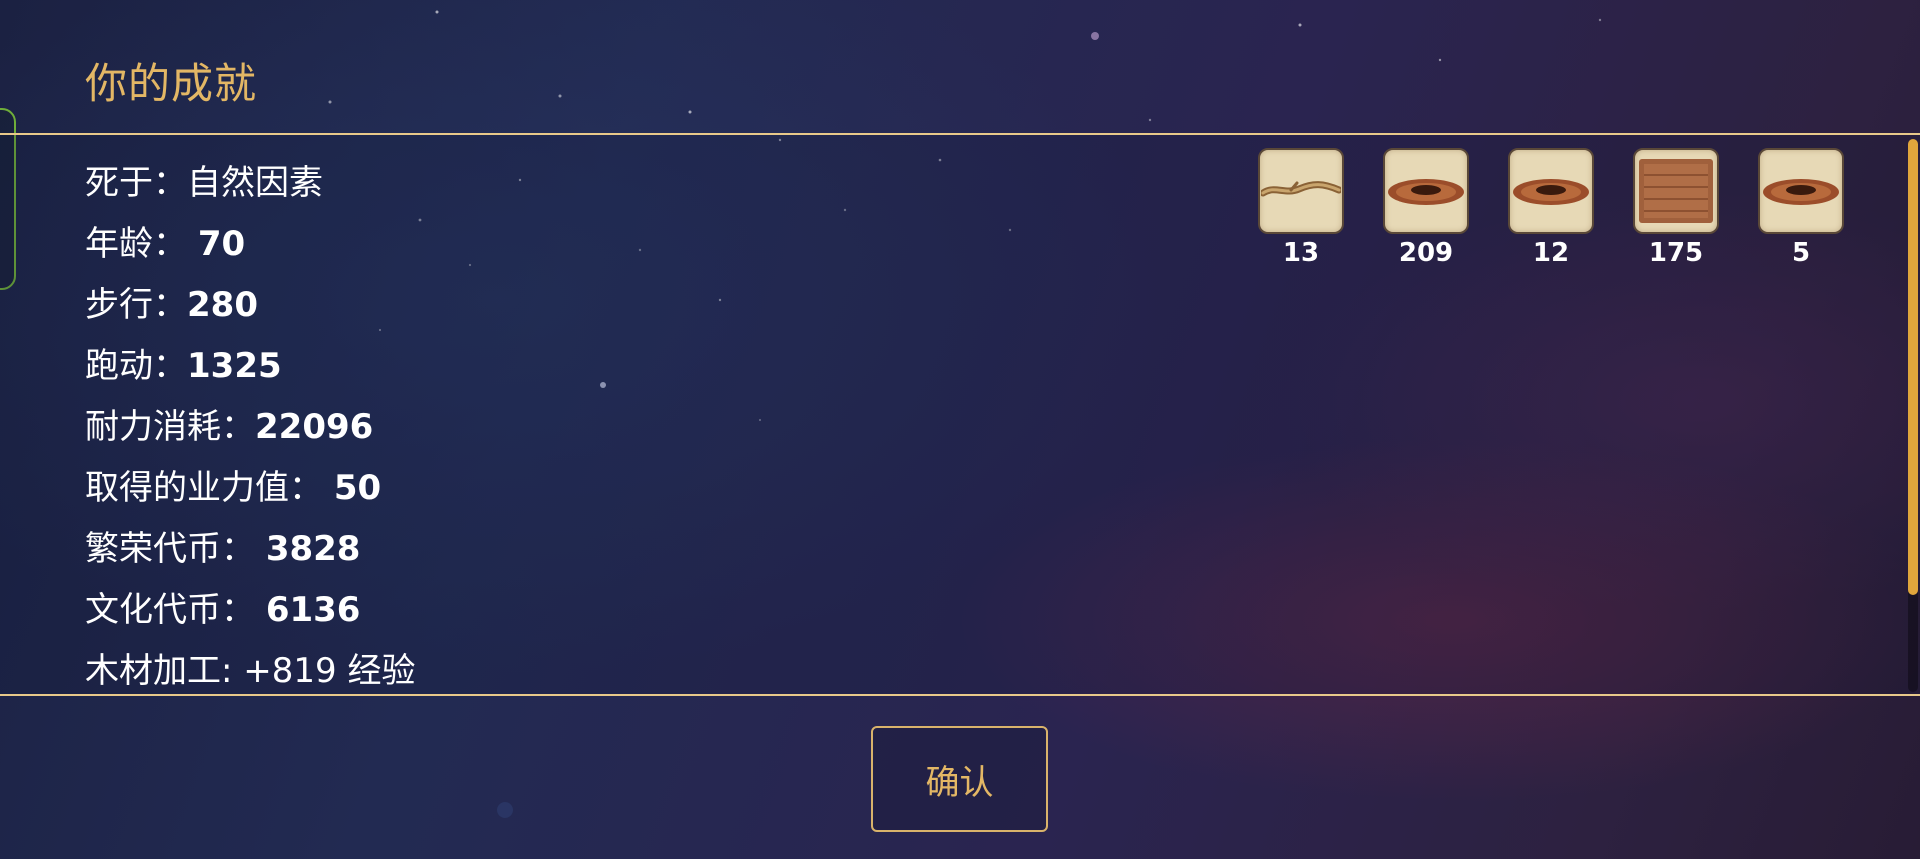  I want to click on stat-label: 文化代币：, so click(175, 610).